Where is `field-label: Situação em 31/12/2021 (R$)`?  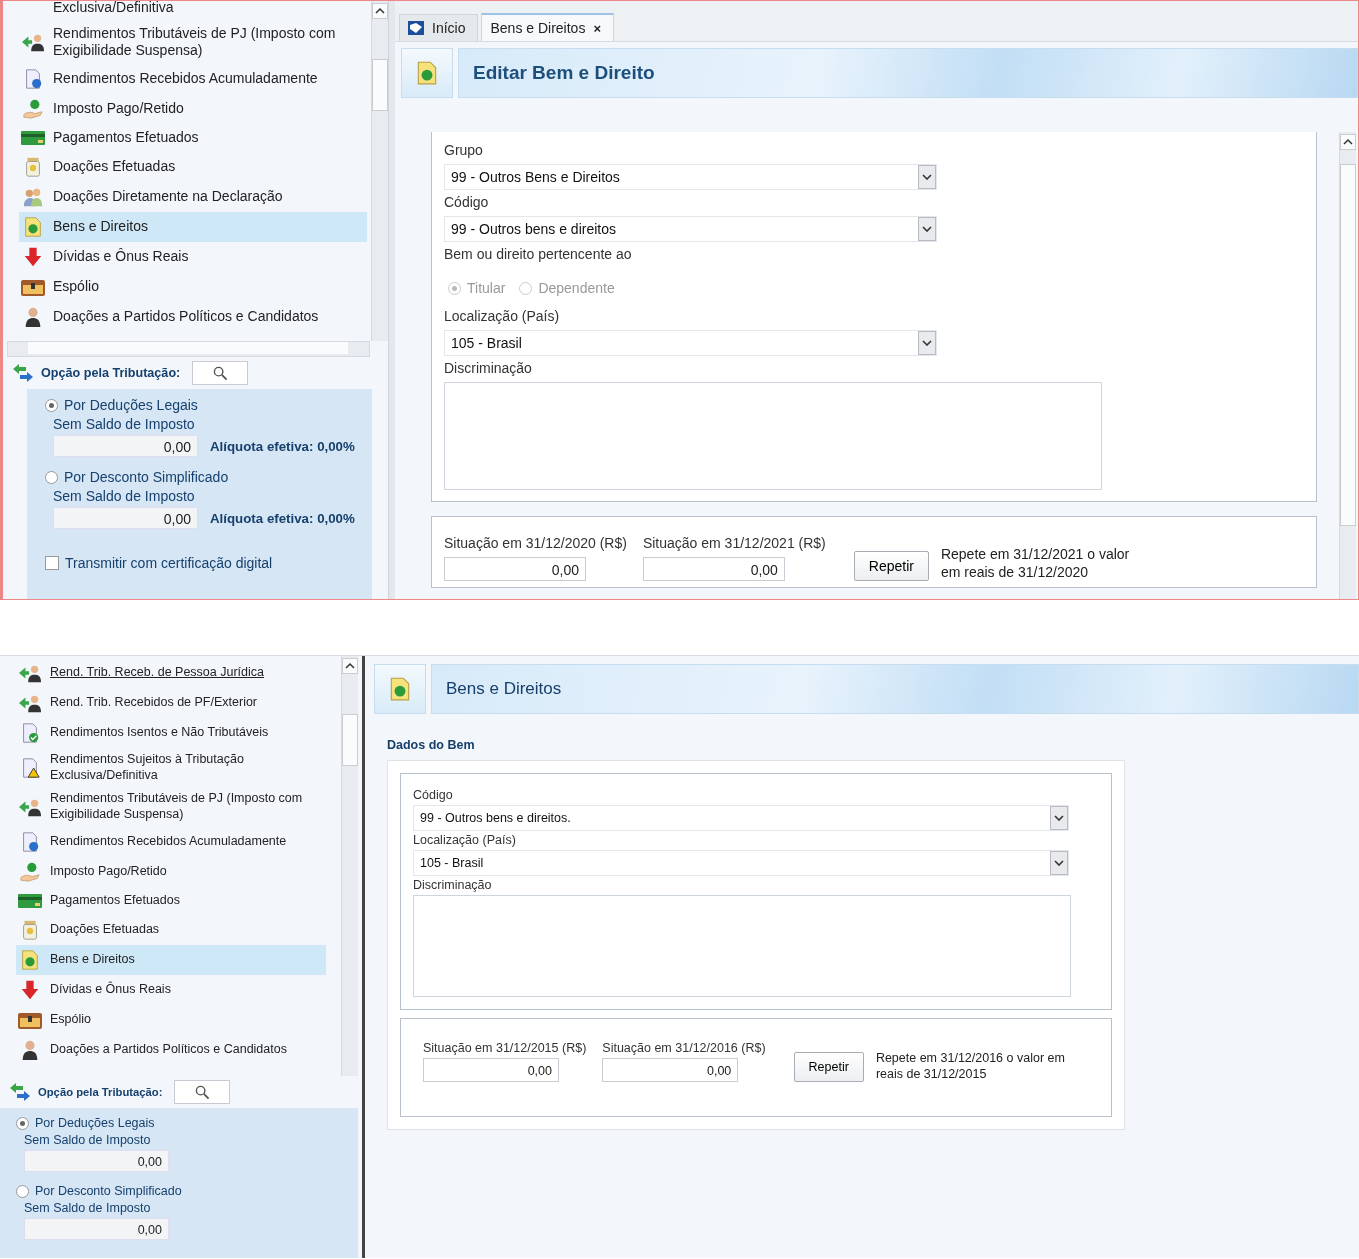 field-label: Situação em 31/12/2021 (R$) is located at coordinates (734, 543).